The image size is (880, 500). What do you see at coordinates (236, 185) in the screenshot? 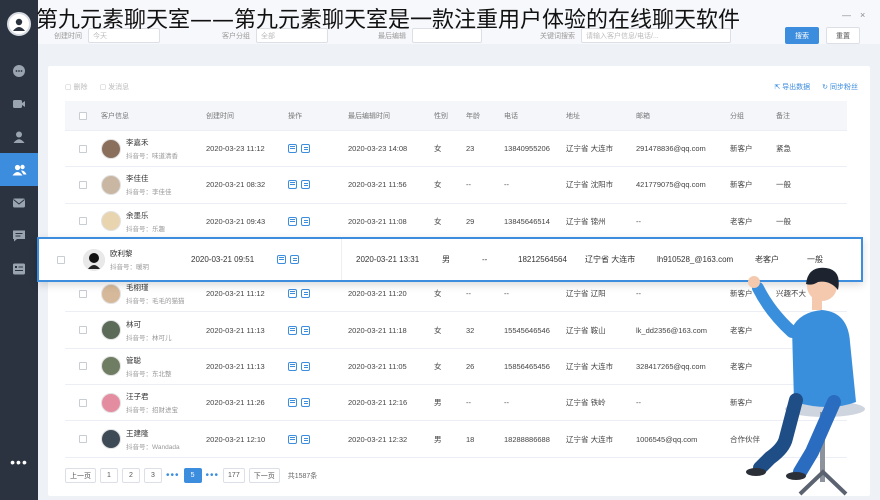
I see `created-time: 2020-03-21 08:32` at bounding box center [236, 185].